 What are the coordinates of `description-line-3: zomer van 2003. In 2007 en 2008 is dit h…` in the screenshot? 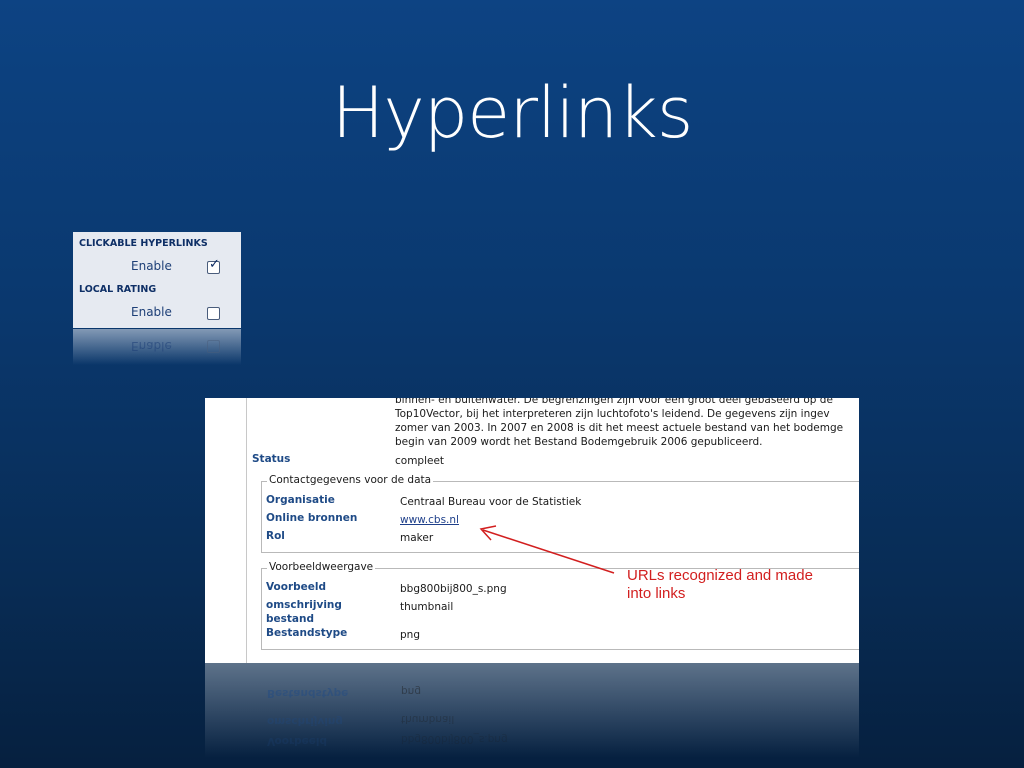 It's located at (619, 428).